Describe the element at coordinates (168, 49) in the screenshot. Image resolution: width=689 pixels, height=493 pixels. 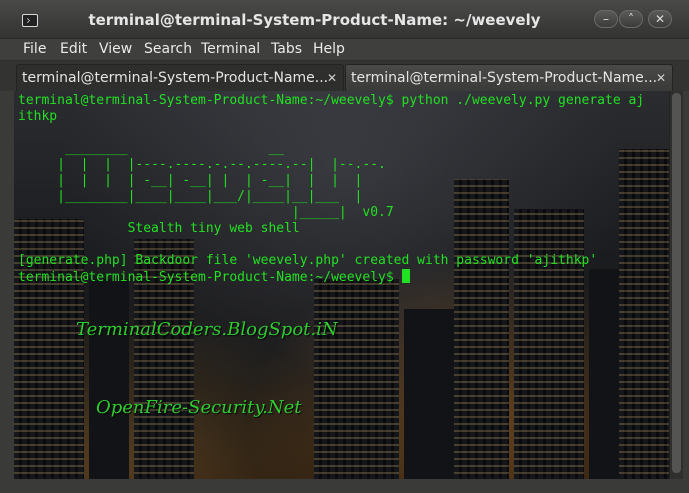
I see `menu-search: Search` at that location.